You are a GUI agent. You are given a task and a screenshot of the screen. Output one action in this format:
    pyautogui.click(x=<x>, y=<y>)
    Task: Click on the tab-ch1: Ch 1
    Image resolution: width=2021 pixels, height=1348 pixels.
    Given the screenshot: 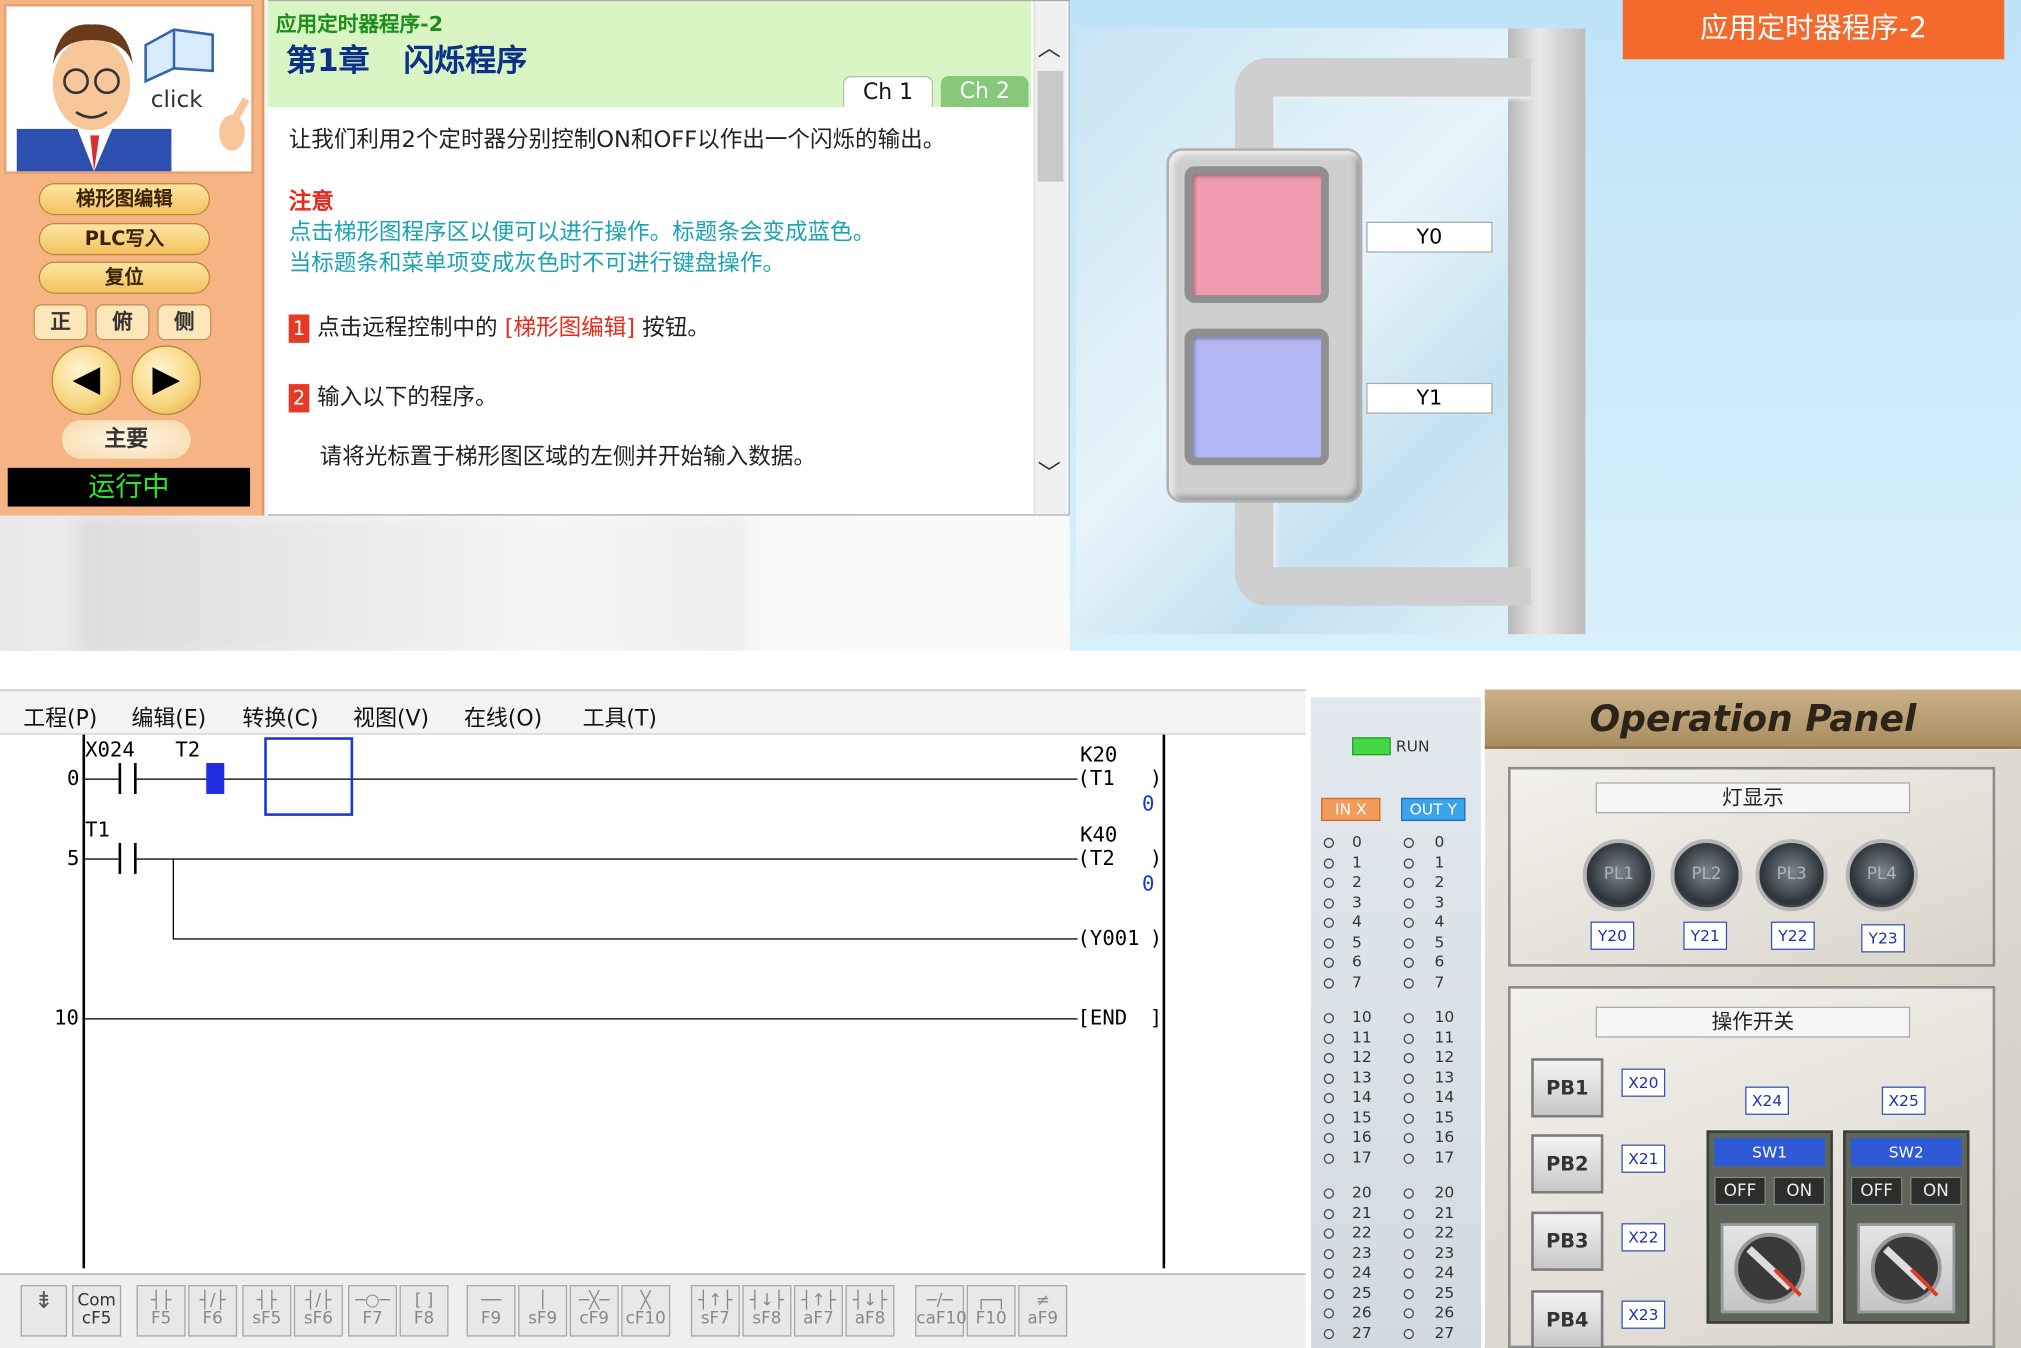 What is the action you would take?
    pyautogui.click(x=888, y=91)
    